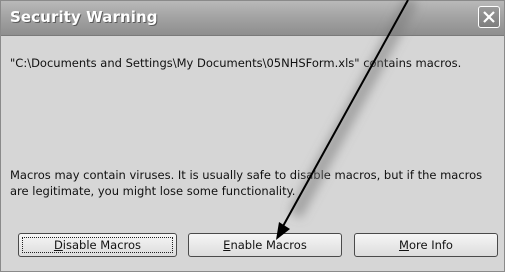 The width and height of the screenshot is (509, 276). I want to click on more-label-rest: ore Info, so click(430, 245).